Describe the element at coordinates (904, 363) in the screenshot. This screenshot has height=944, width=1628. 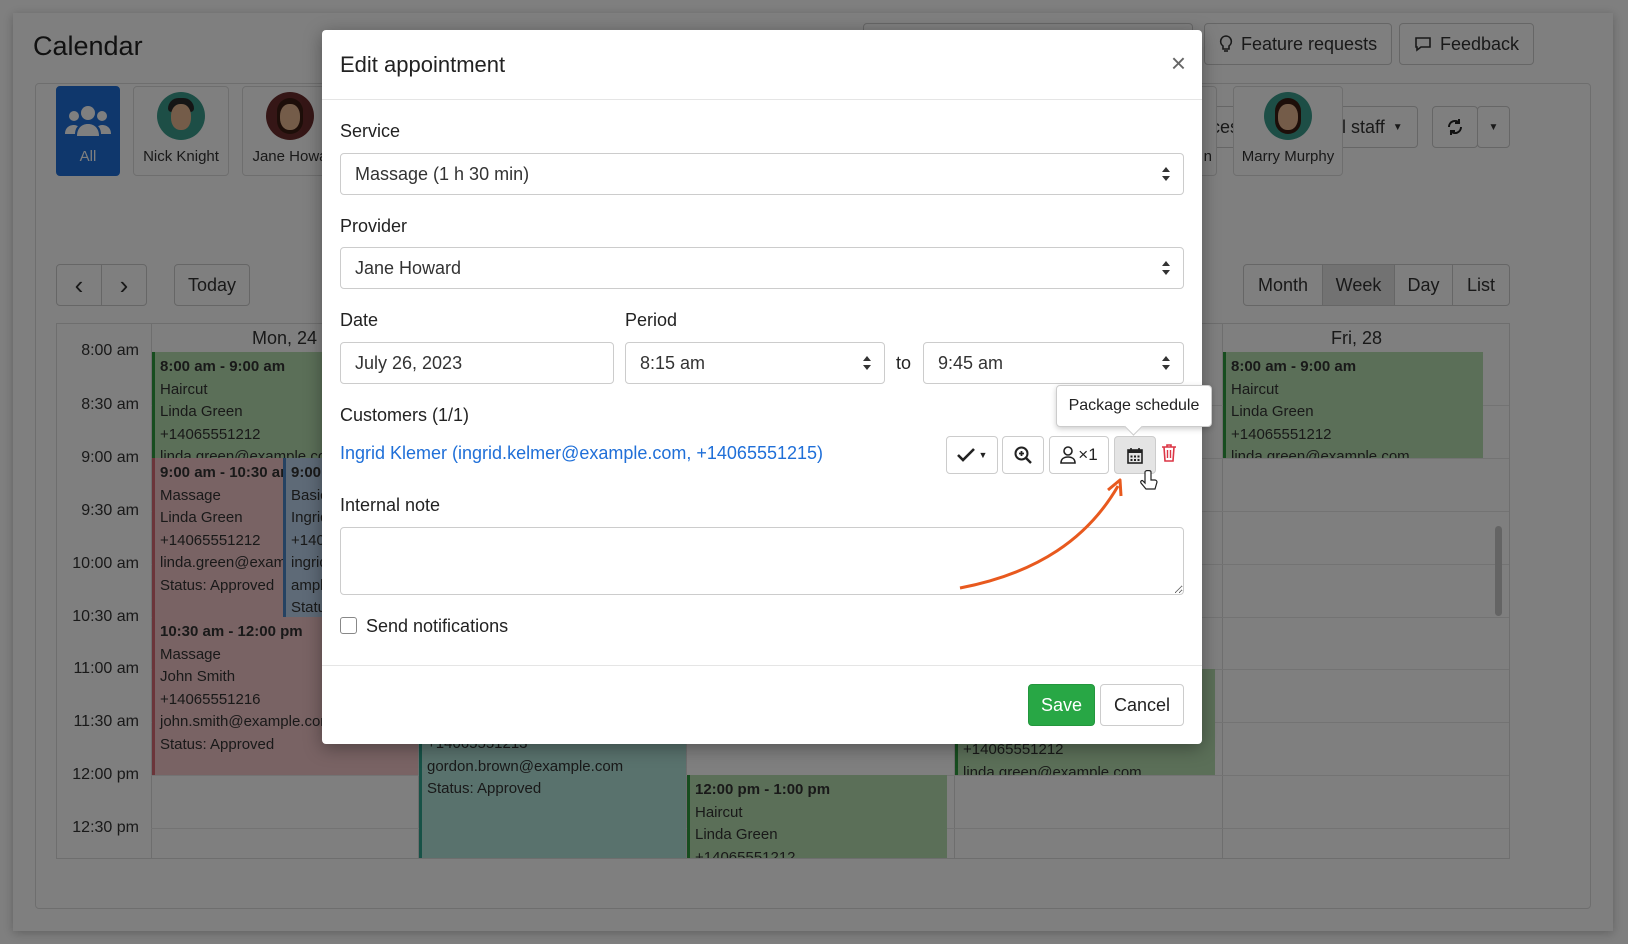
I see `period-to-word: to` at that location.